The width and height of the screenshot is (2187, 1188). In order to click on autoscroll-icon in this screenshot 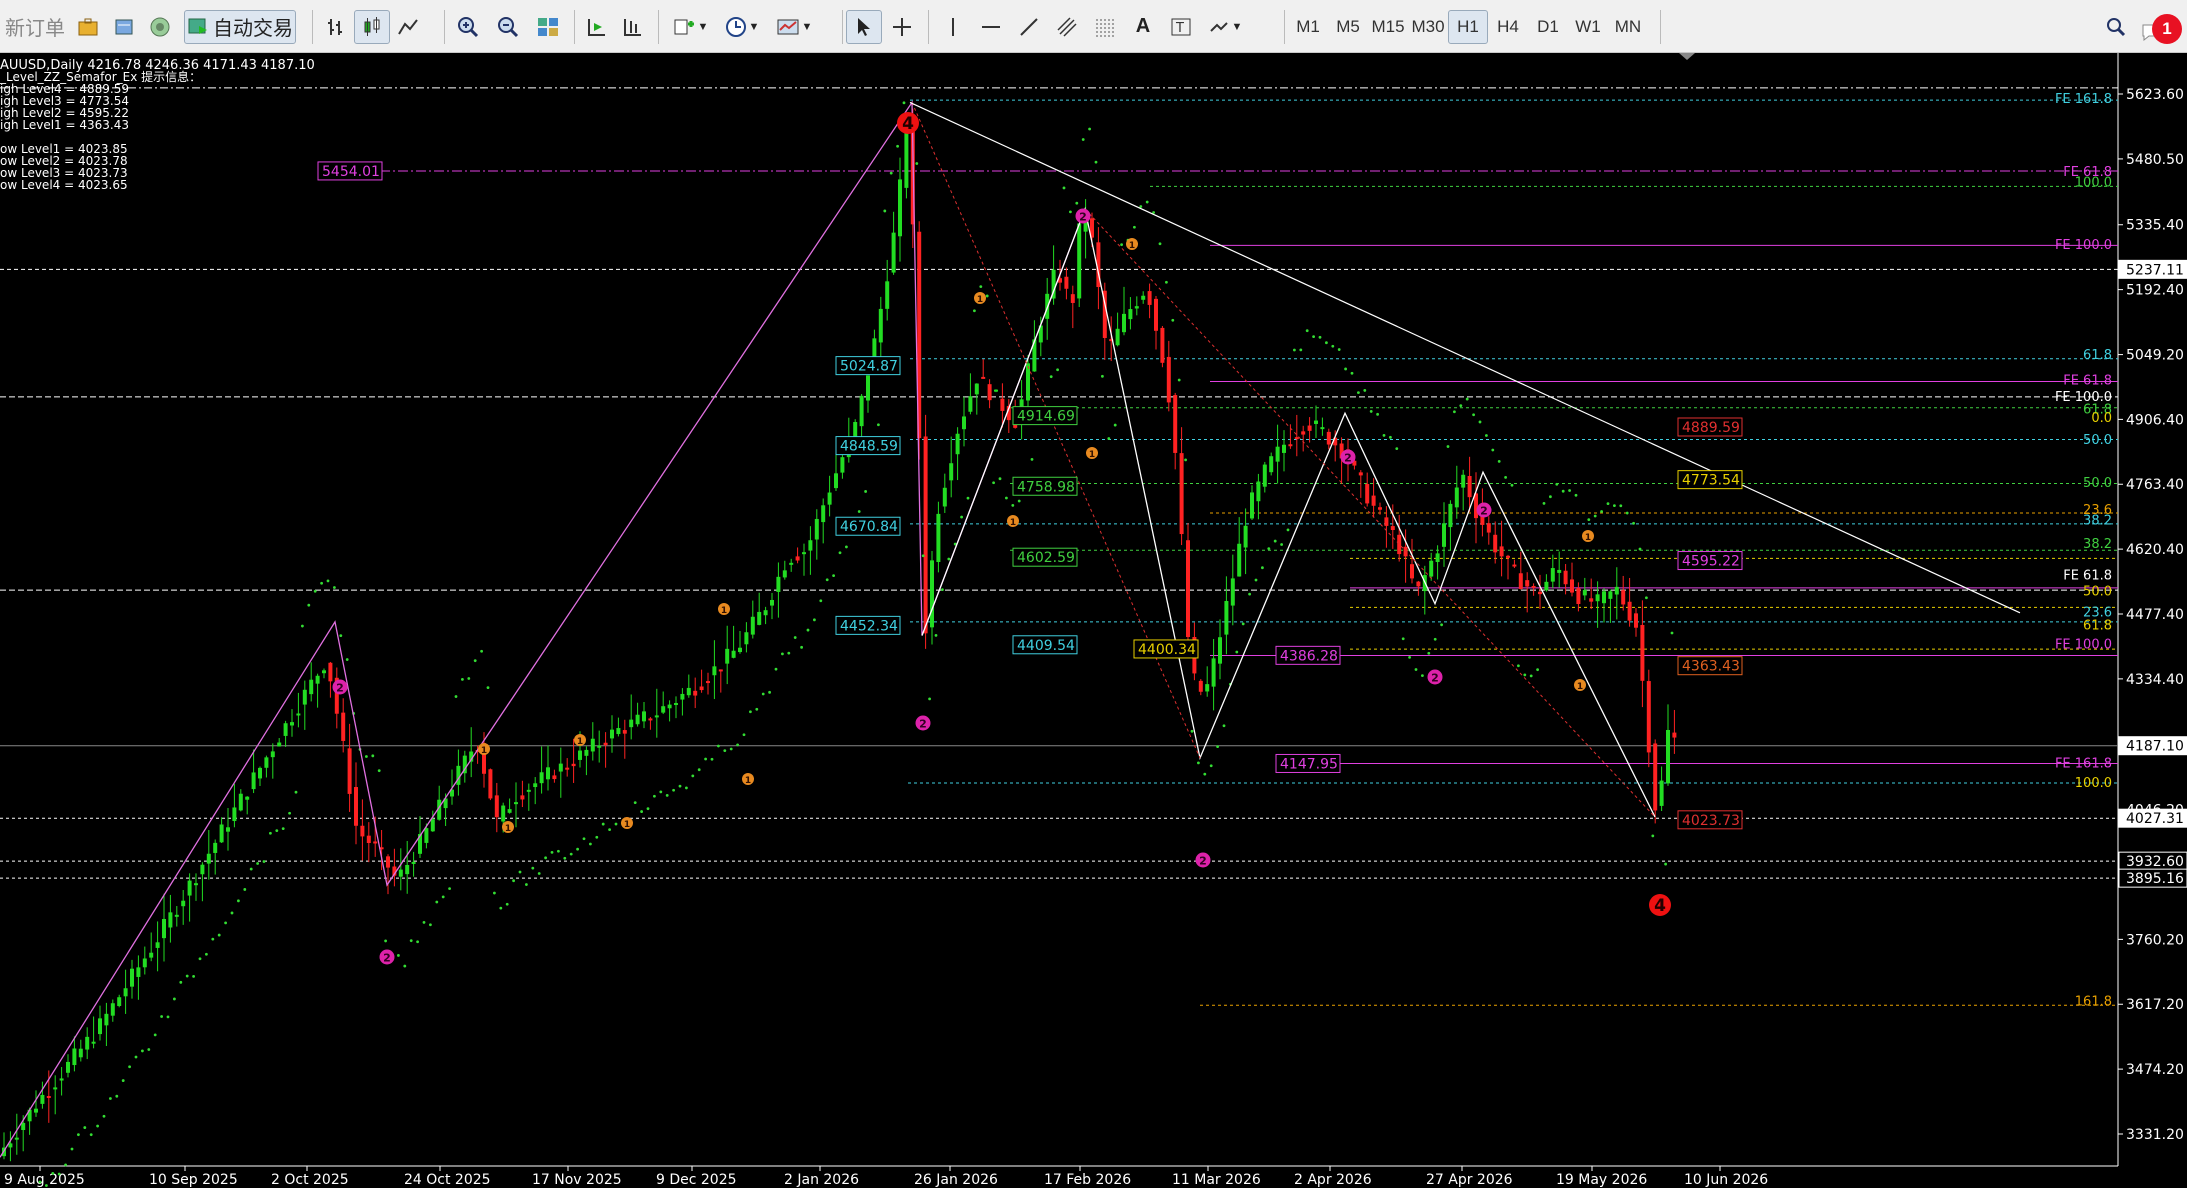, I will do `click(596, 27)`.